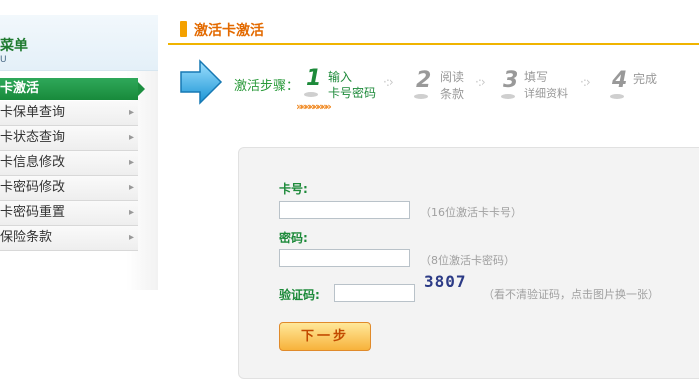 Image resolution: width=699 pixels, height=380 pixels. I want to click on sidebar-item-label: 保险条款, so click(26, 237).